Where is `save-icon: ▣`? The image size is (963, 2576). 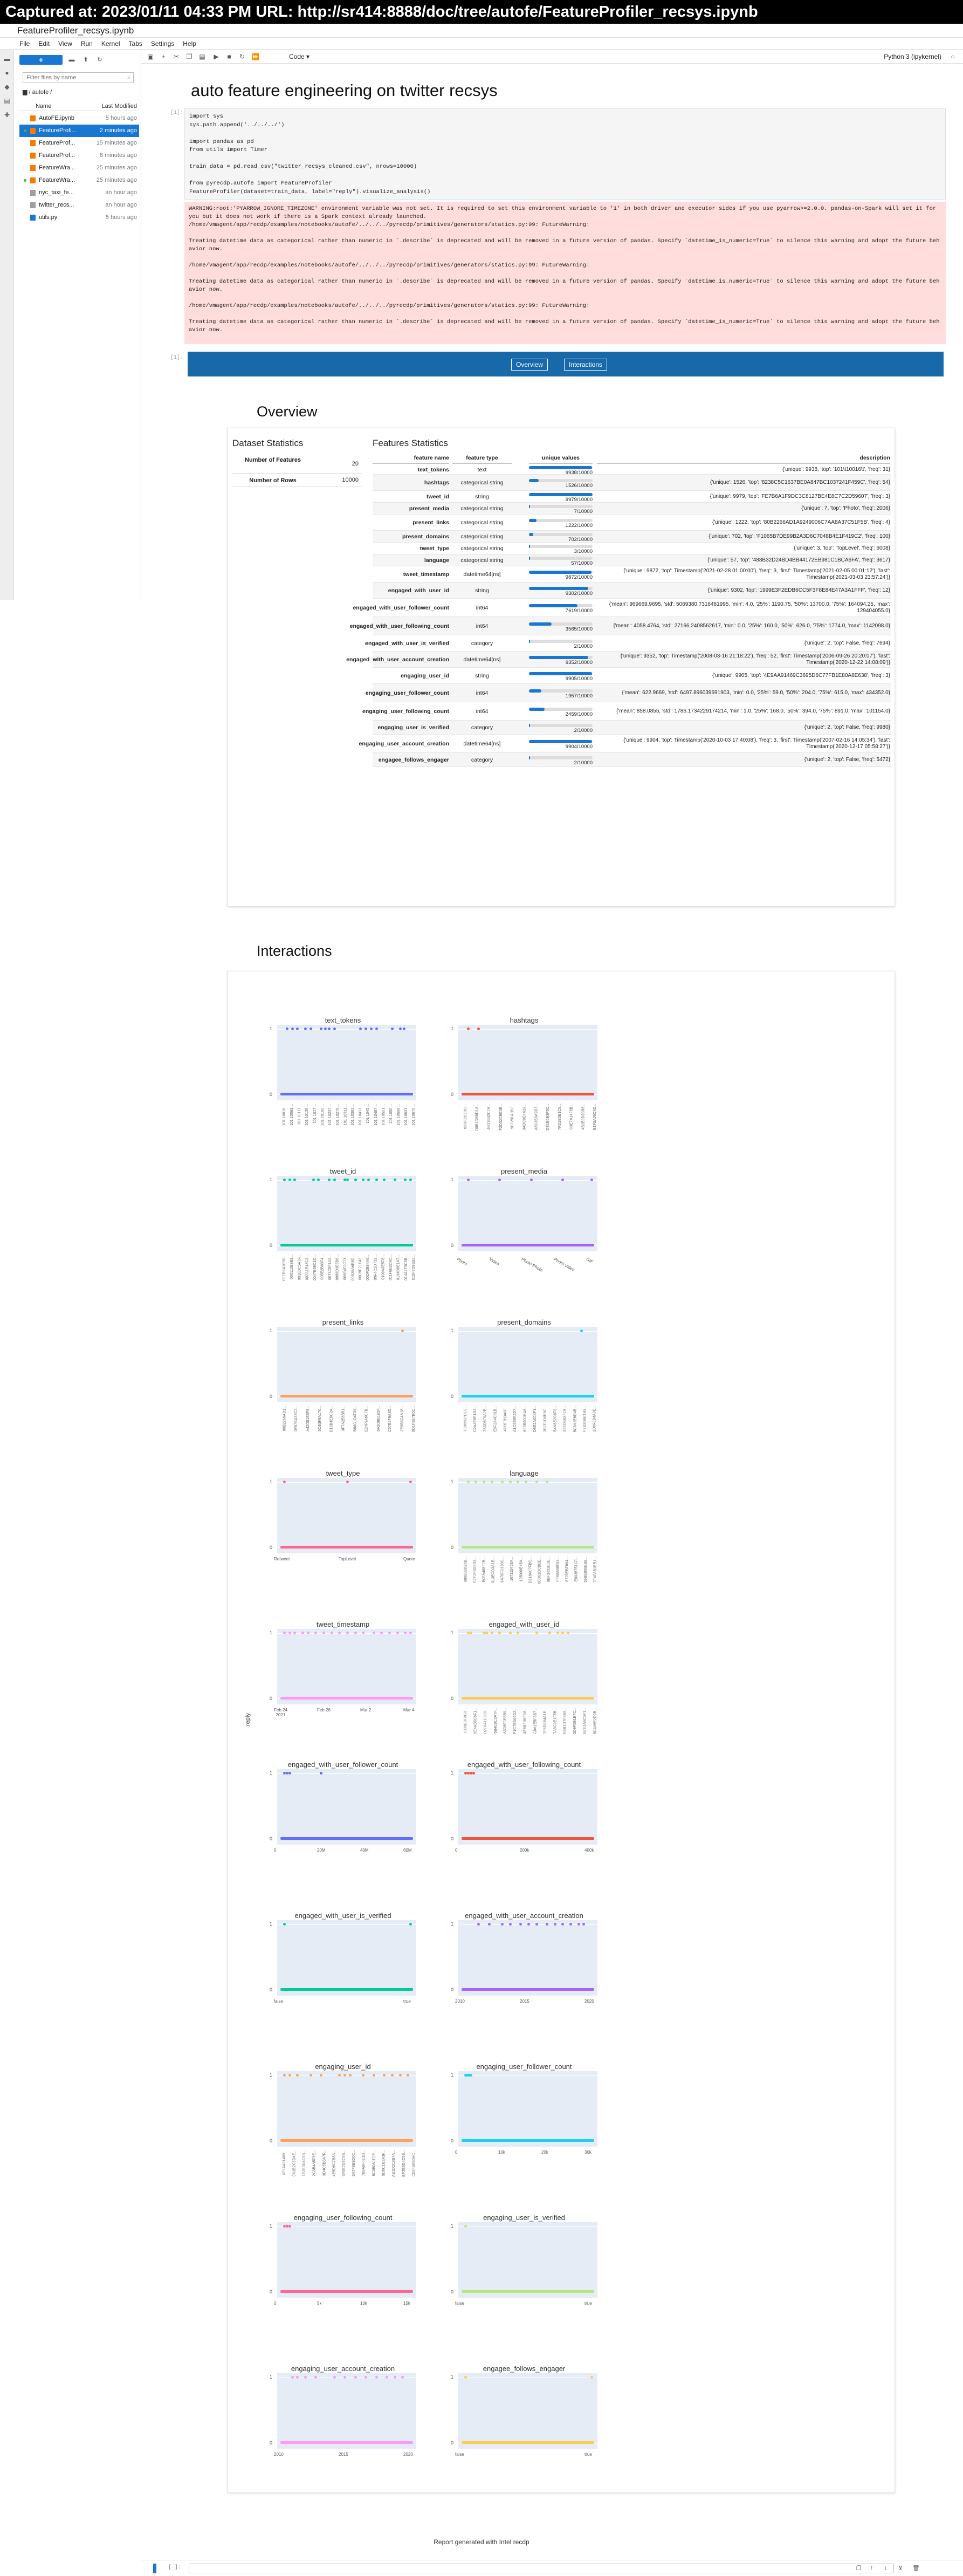
save-icon: ▣ is located at coordinates (151, 56).